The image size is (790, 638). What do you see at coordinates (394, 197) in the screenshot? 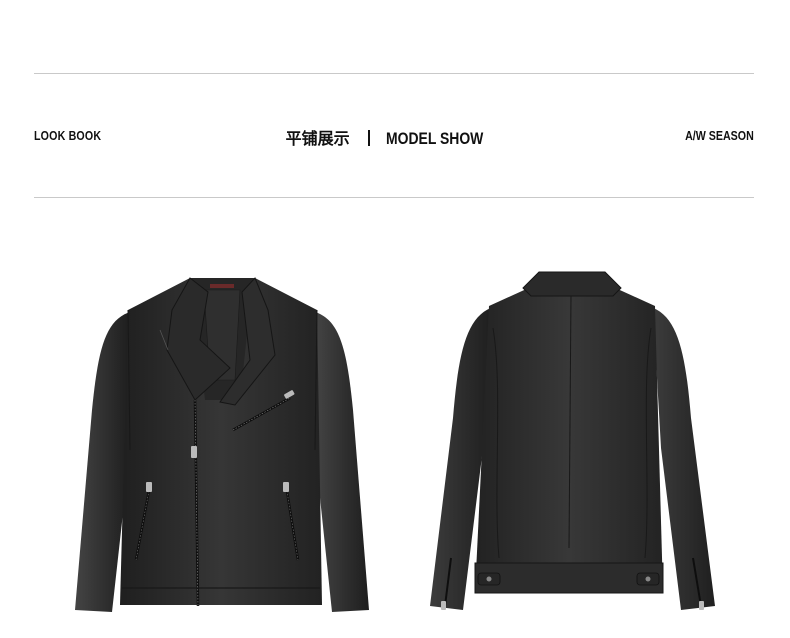
I see `bottom-divider` at bounding box center [394, 197].